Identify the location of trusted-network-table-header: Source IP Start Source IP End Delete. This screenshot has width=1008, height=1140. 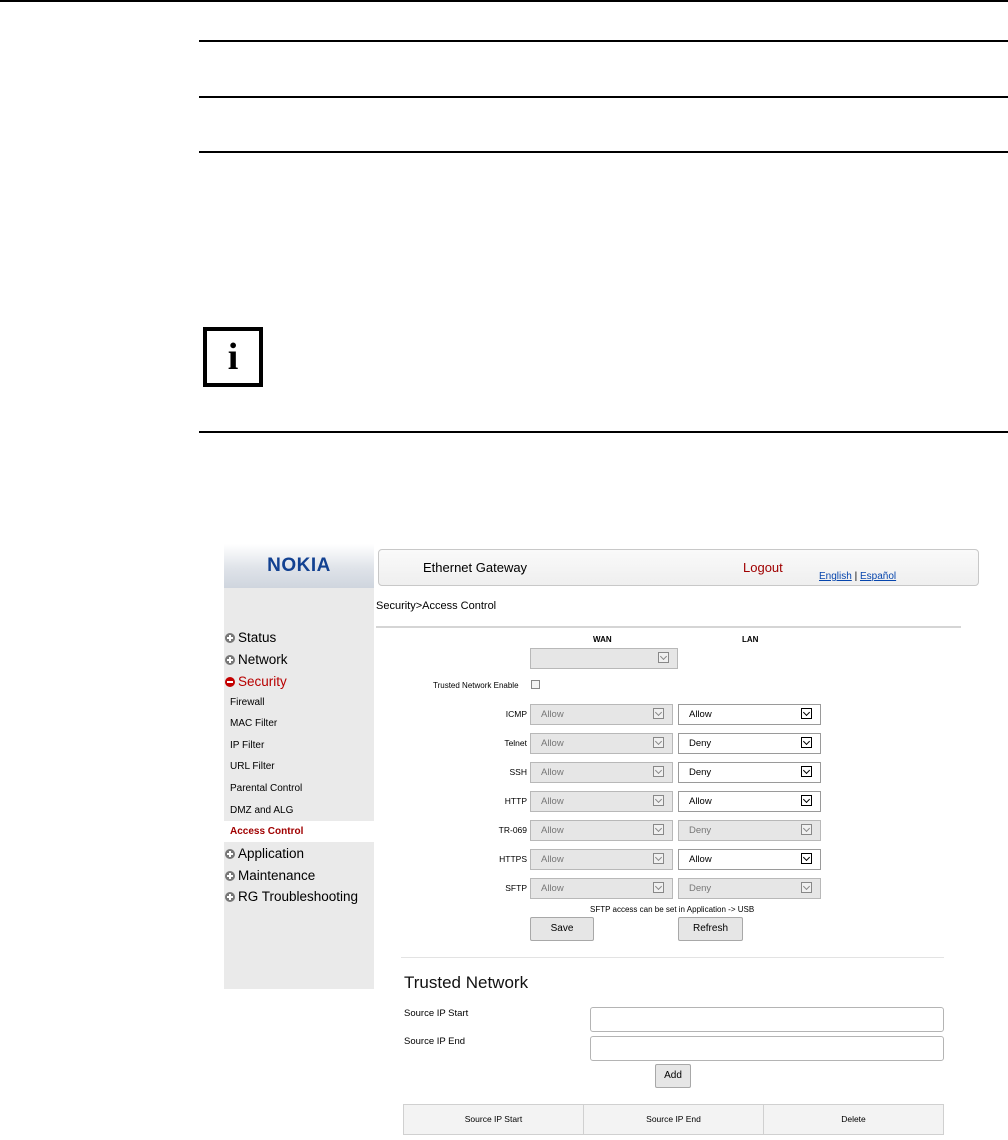
(673, 1119).